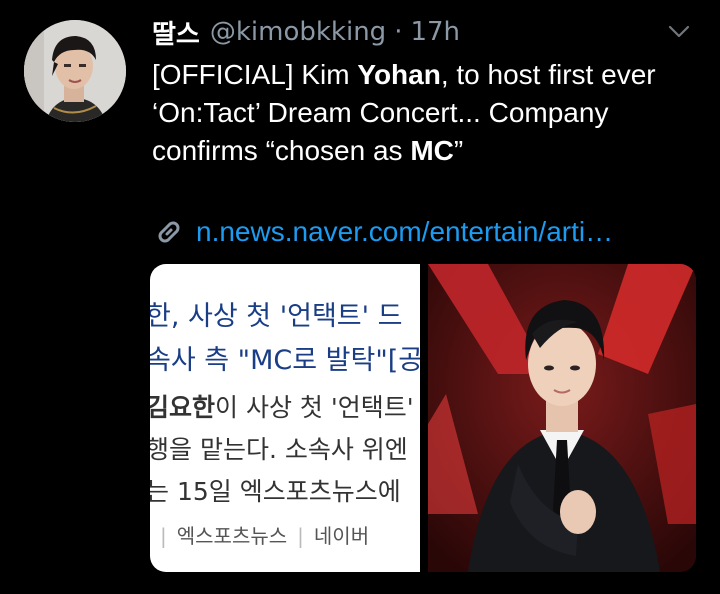 The width and height of the screenshot is (720, 594). I want to click on tweet-text-line-3: confirms “chosen as MC”, so click(426, 151).